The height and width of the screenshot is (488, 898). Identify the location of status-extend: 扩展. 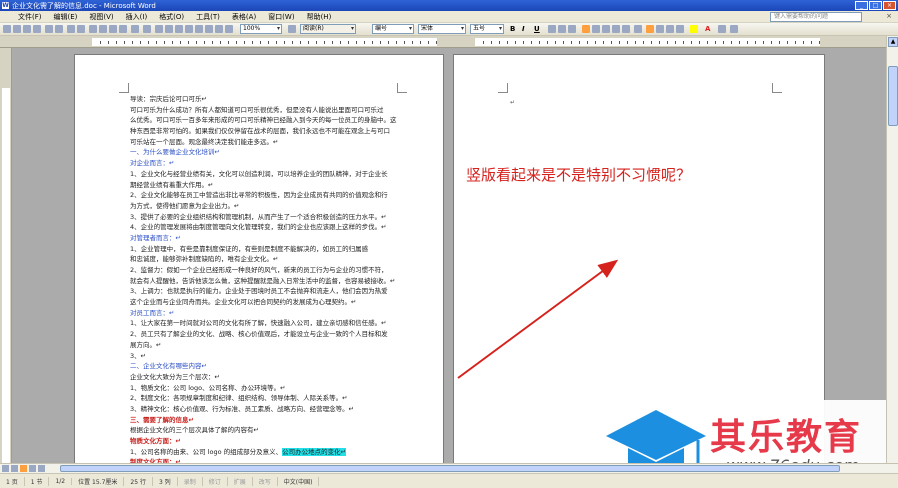
(240, 481).